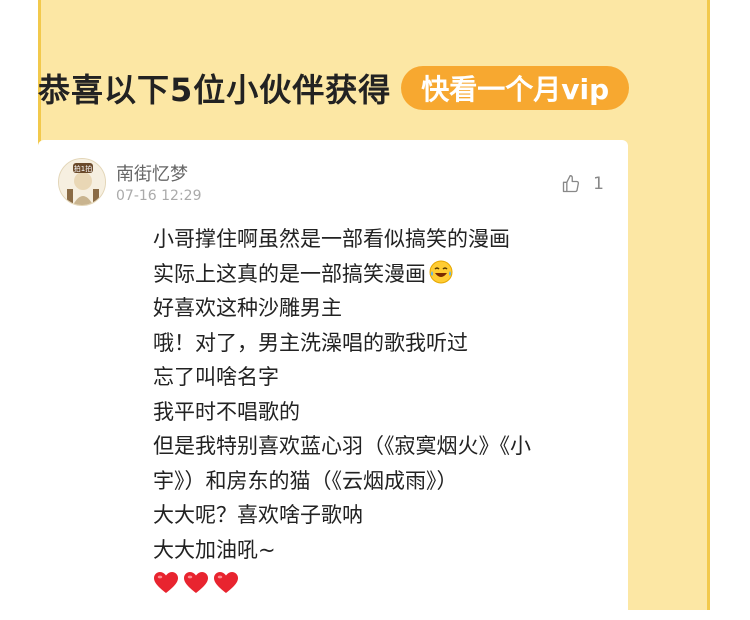 Image resolution: width=750 pixels, height=620 pixels. I want to click on like-button: 1, so click(582, 184).